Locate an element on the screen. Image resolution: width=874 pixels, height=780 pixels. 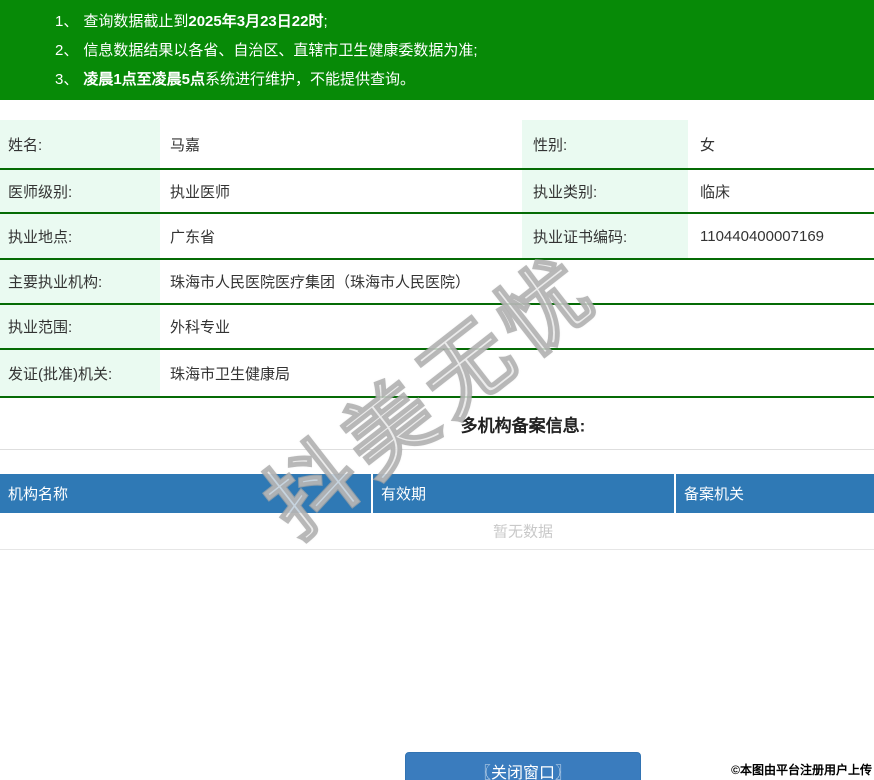
field-label-issuing-authority: 发证(批准)机关: is located at coordinates (80, 373).